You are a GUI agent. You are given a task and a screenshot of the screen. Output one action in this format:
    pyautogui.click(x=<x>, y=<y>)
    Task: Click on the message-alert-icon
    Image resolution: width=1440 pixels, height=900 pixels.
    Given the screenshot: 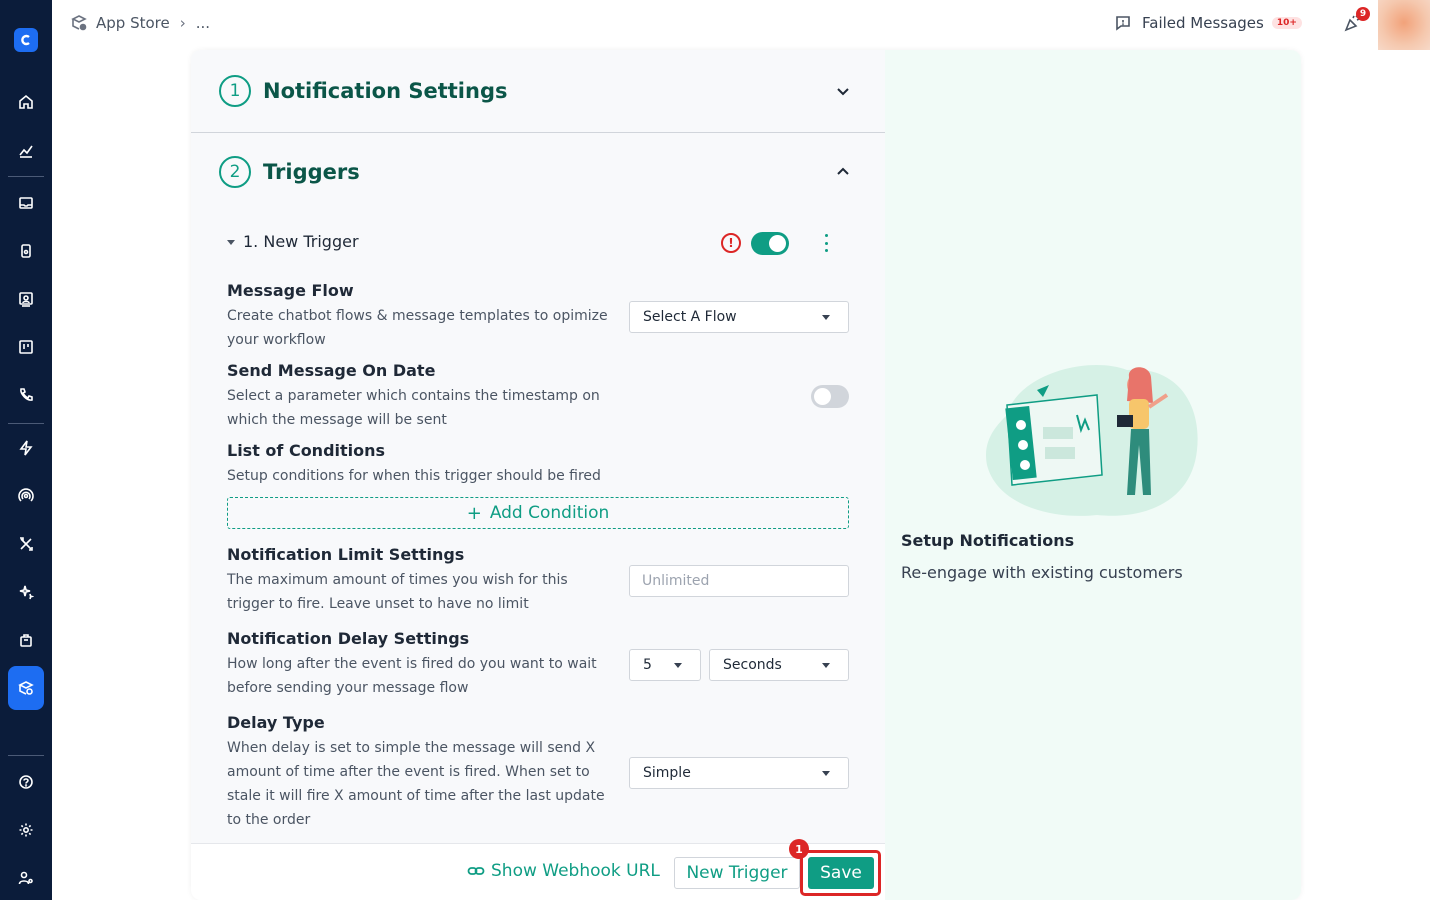 What is the action you would take?
    pyautogui.click(x=1123, y=23)
    